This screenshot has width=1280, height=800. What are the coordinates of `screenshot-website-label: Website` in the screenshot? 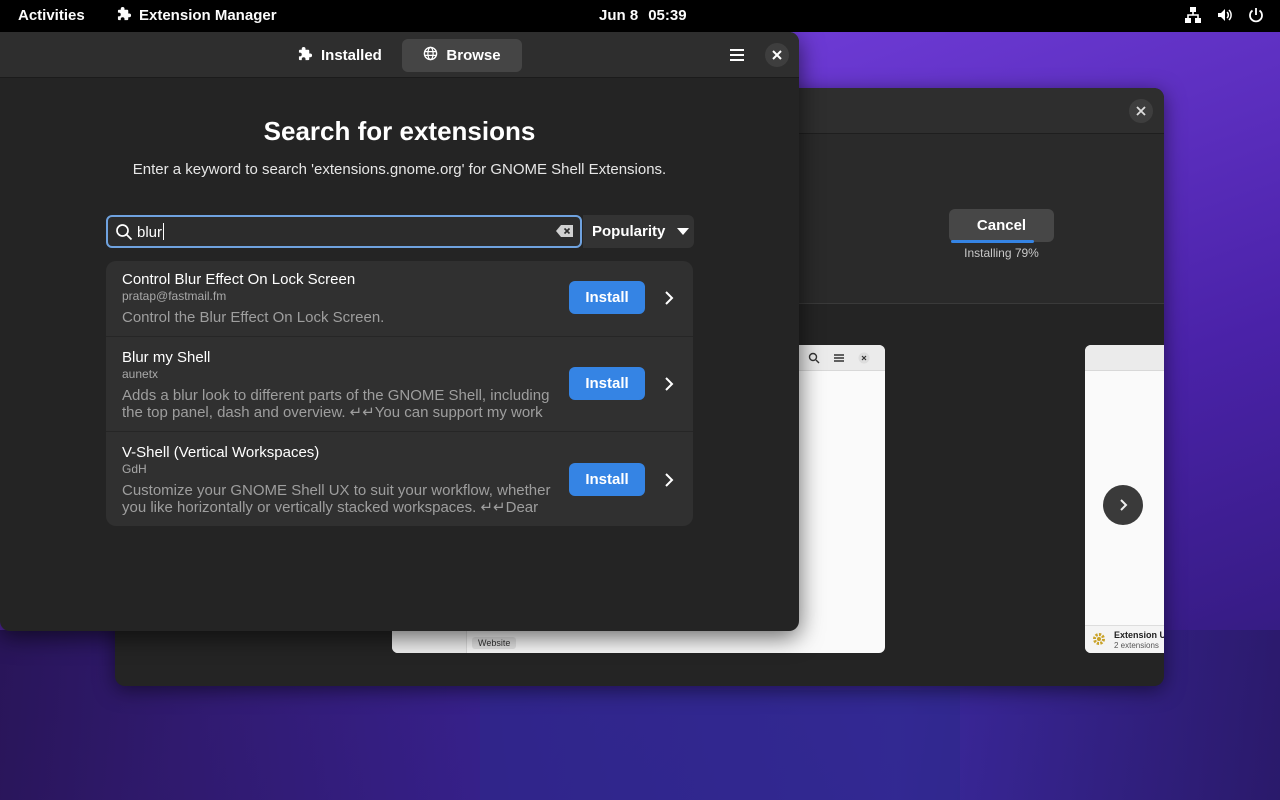 It's located at (494, 643).